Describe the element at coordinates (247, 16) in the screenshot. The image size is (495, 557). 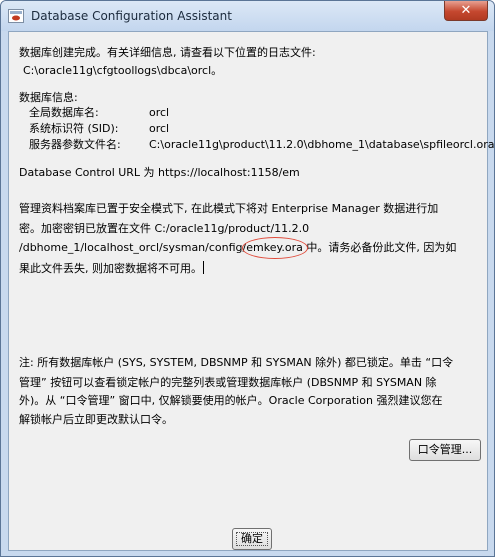
I see `title-bar: Database Configuration Assistant ✕` at that location.